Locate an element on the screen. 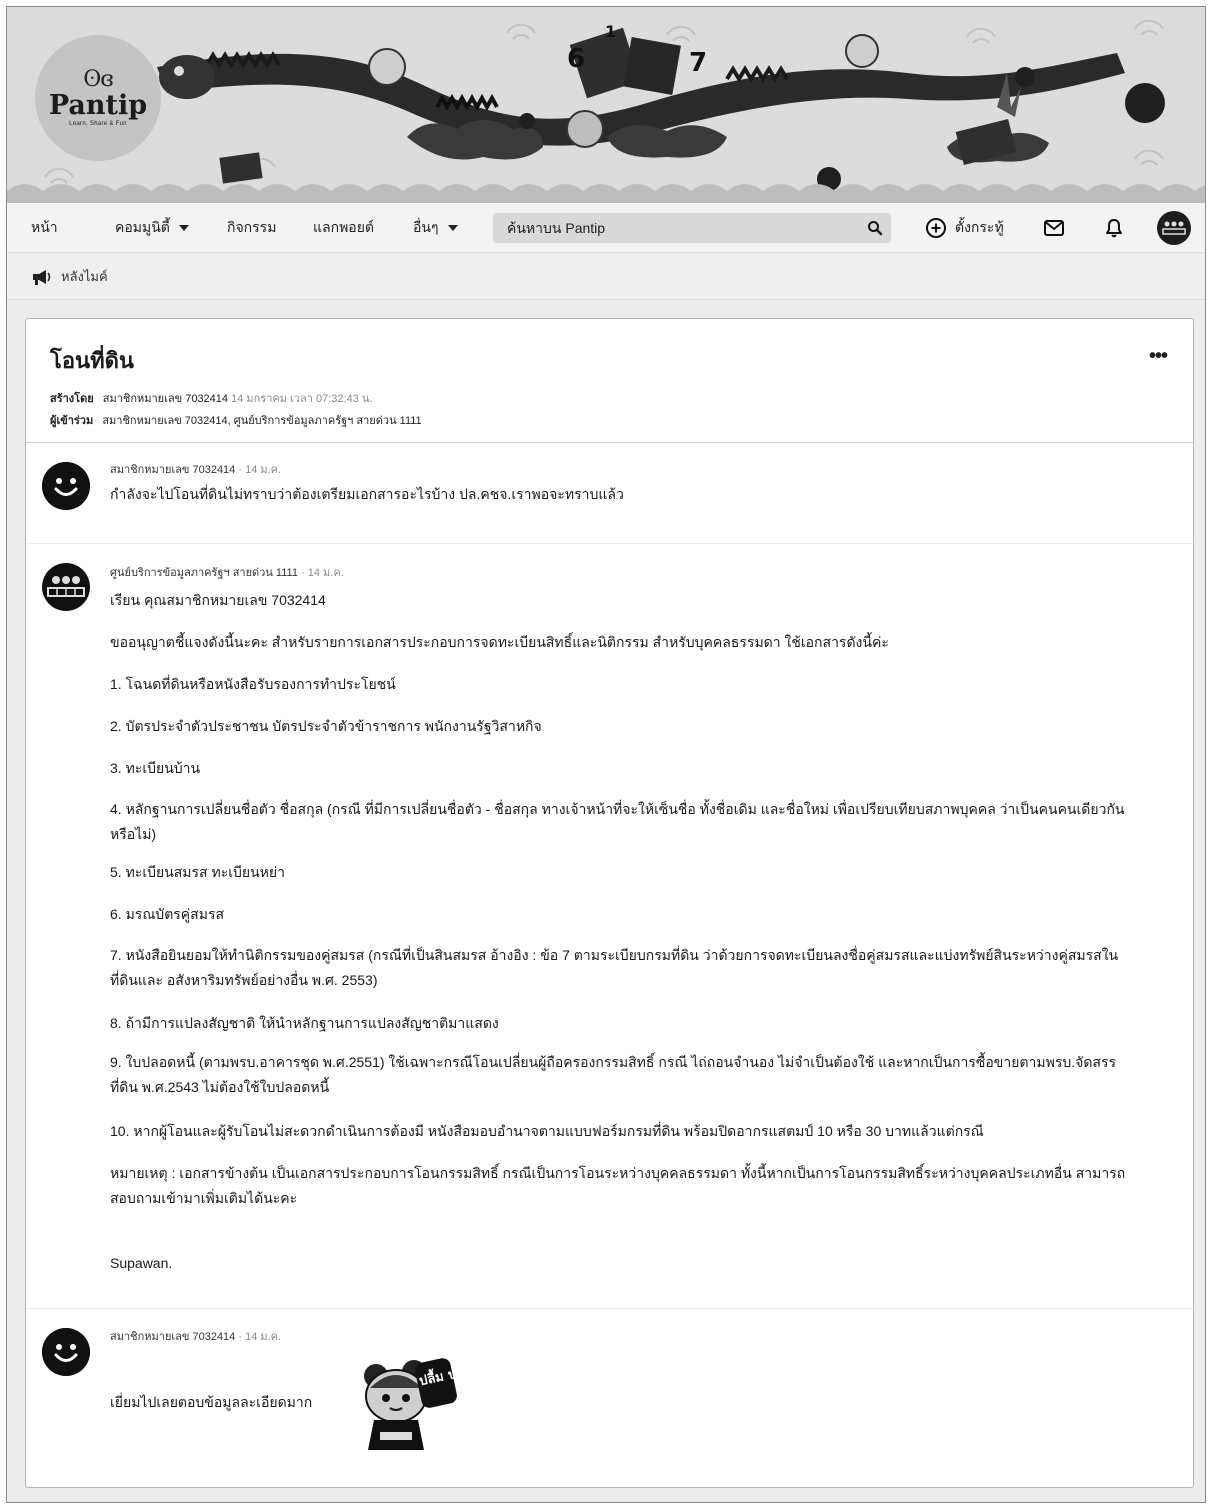 Image resolution: width=1210 pixels, height=1507 pixels. new-topic-button: ตั้งกระทู้ is located at coordinates (964, 228).